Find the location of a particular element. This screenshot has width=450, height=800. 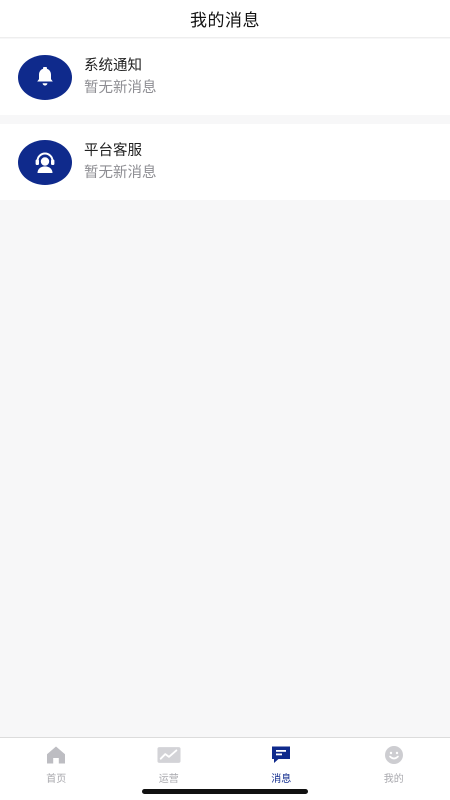

tab-label: 运营 is located at coordinates (168, 779).